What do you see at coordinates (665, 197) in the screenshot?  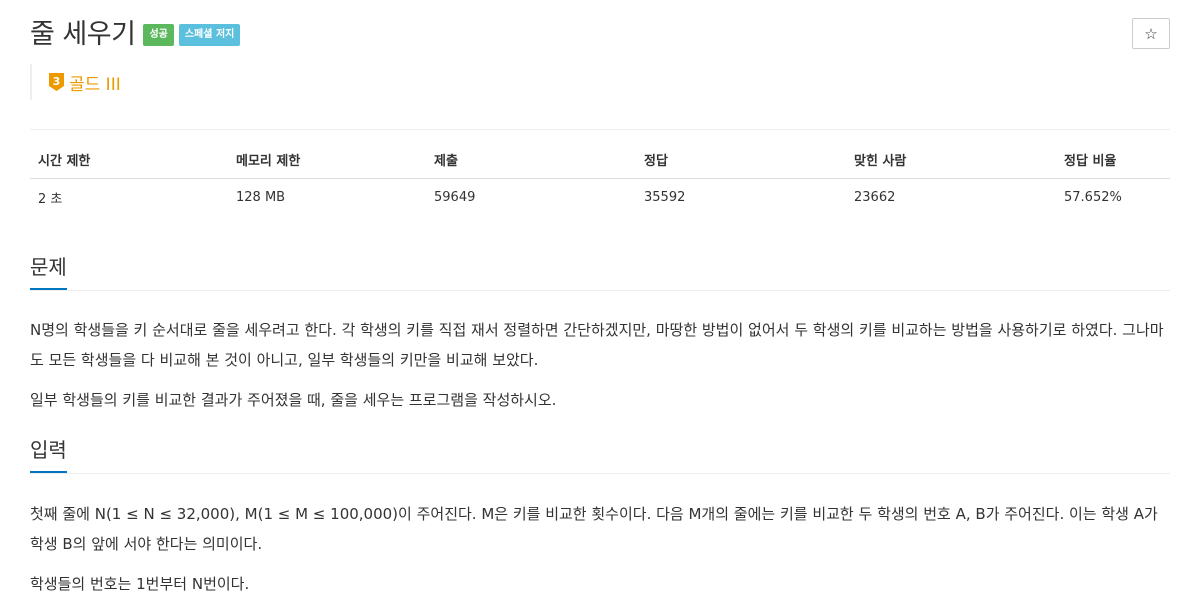 I see `accepted-value: 35592` at bounding box center [665, 197].